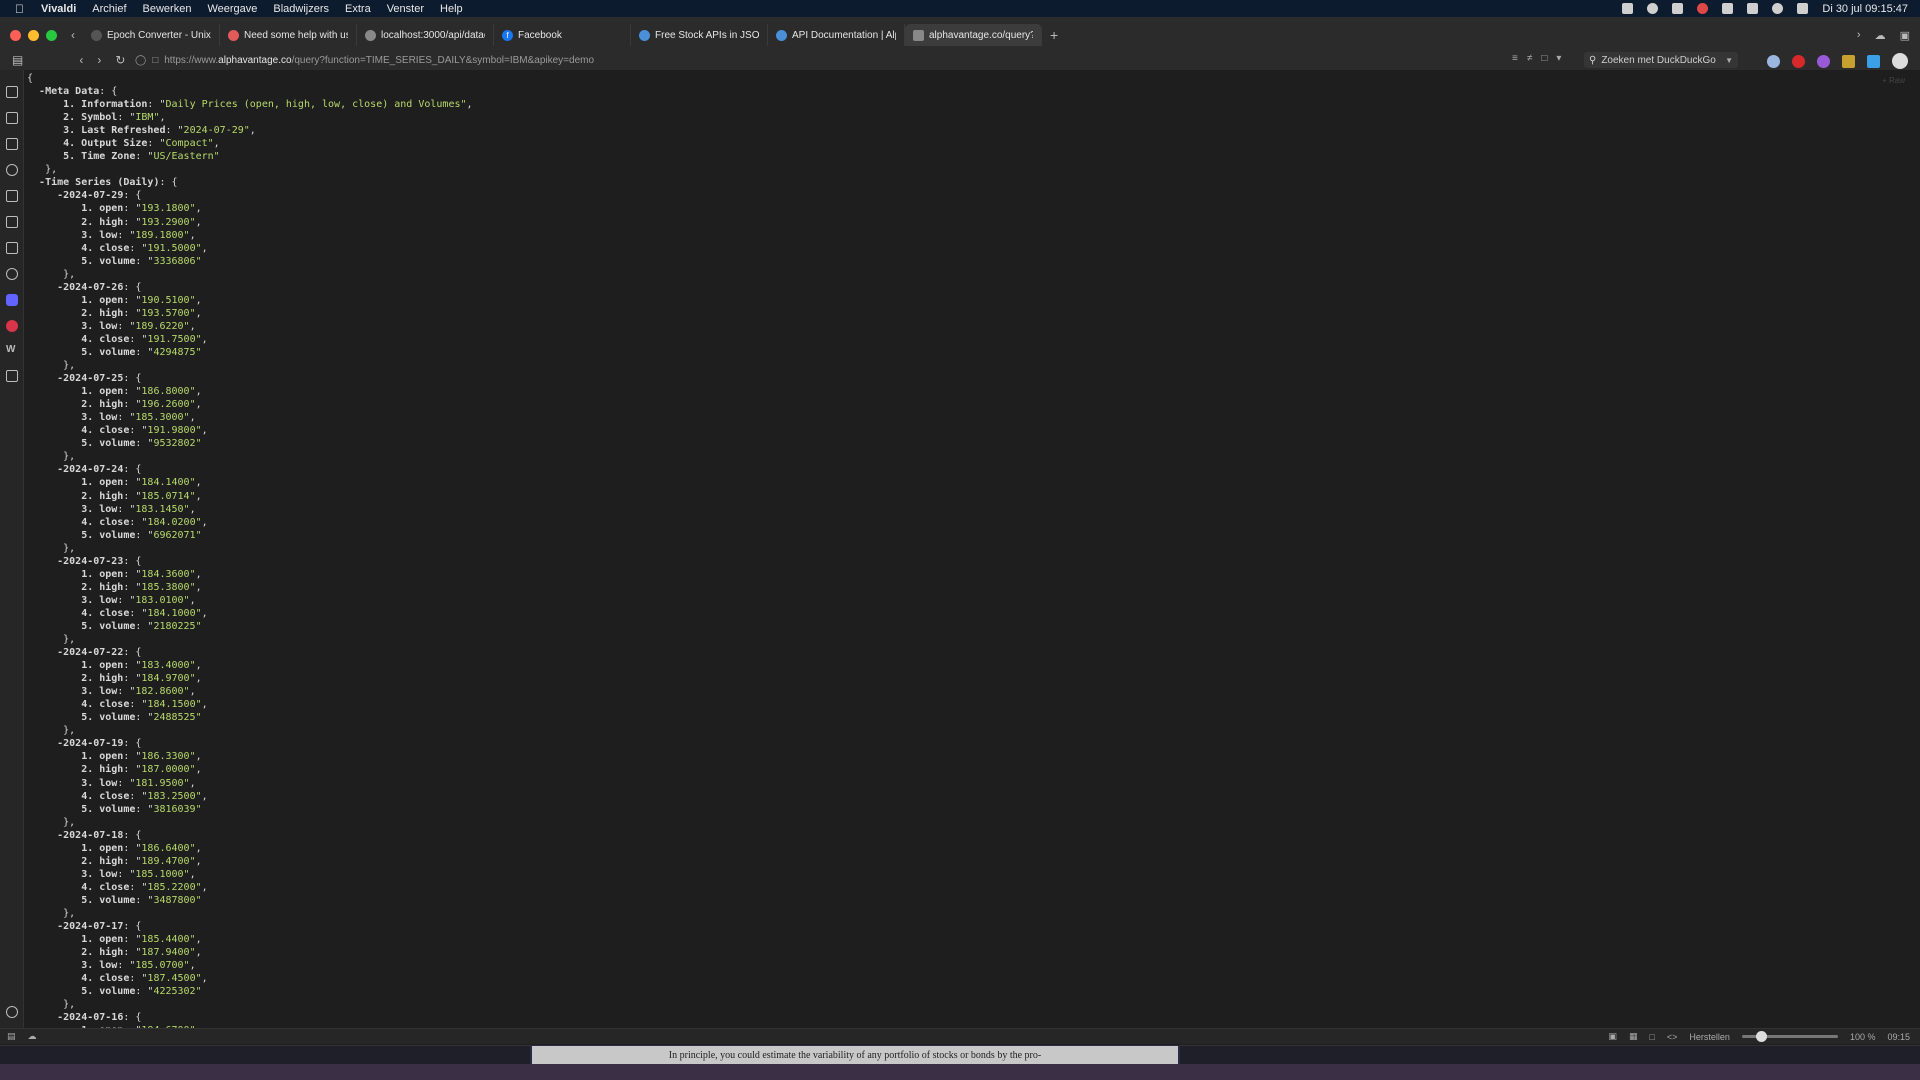  I want to click on wikipedia-icon: W, so click(12, 350).